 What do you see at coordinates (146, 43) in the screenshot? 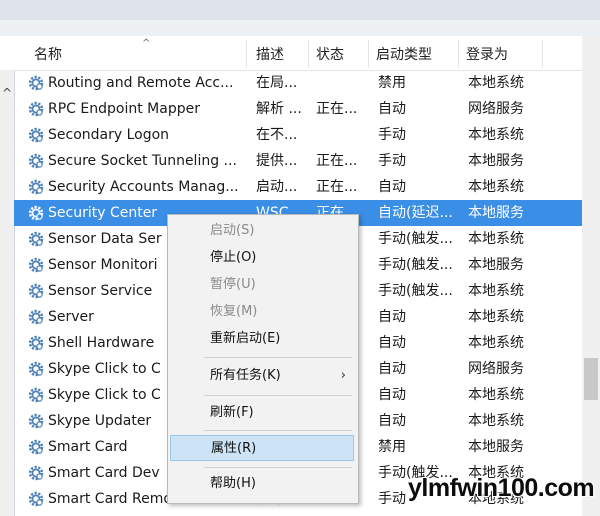
I see `sort-ascending-icon: ^` at bounding box center [146, 43].